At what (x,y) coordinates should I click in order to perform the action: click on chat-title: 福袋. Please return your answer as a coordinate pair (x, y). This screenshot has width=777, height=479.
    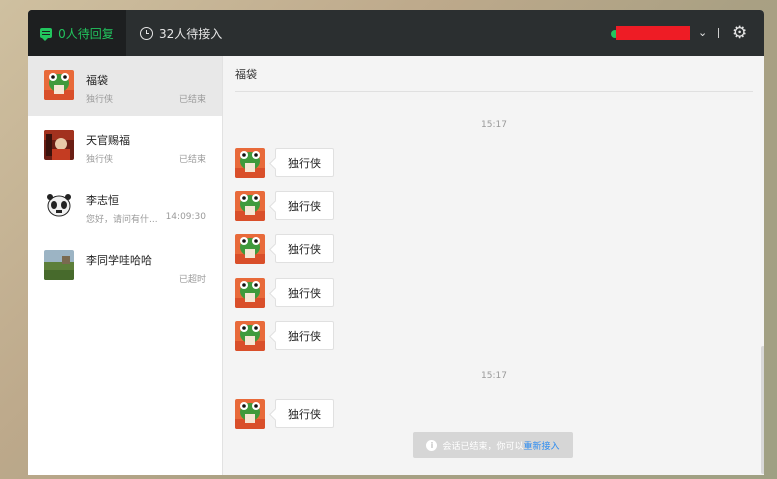
    Looking at the image, I should click on (246, 74).